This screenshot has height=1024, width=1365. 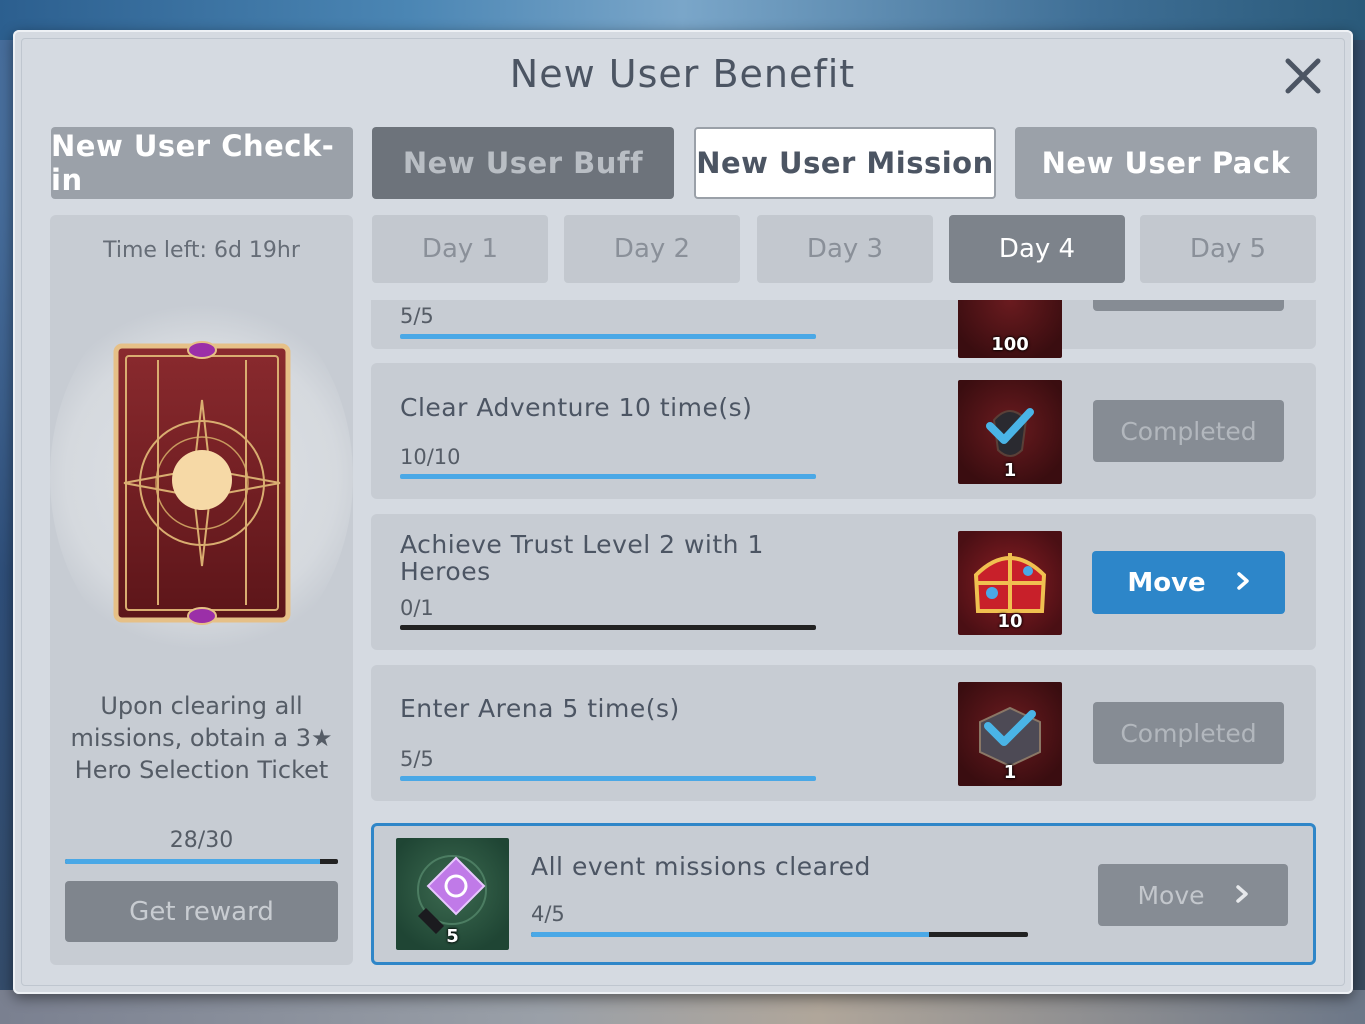 What do you see at coordinates (548, 914) in the screenshot?
I see `summary-progress-text: 4/5` at bounding box center [548, 914].